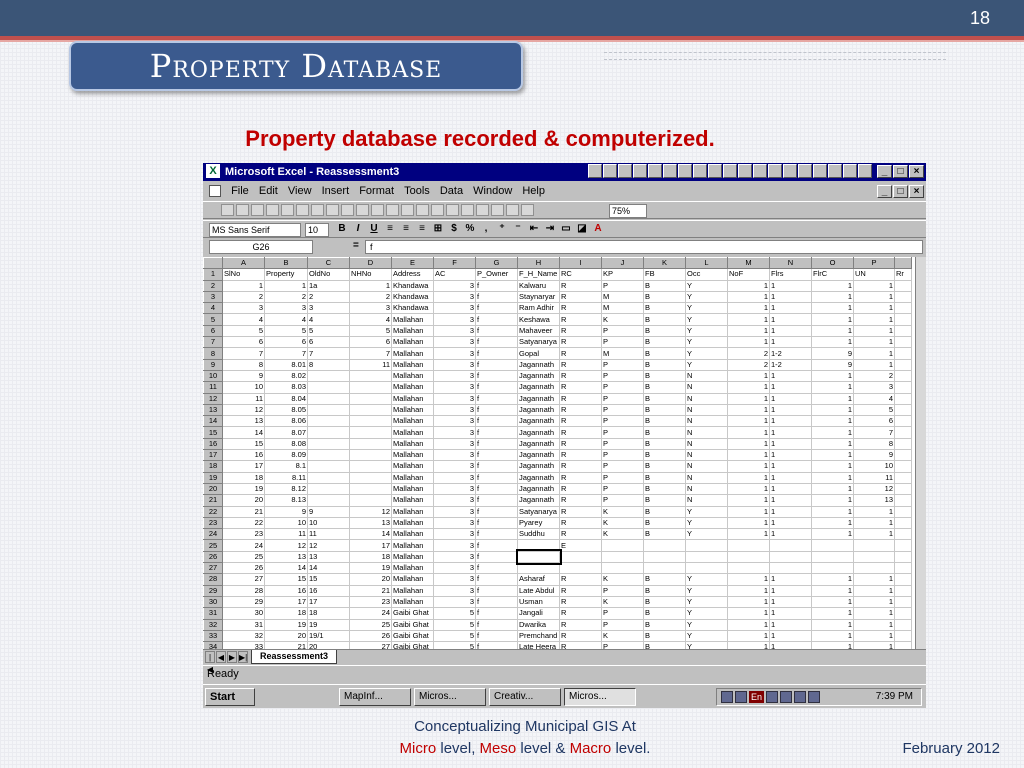  What do you see at coordinates (580, 545) in the screenshot?
I see `table-cell: E` at bounding box center [580, 545].